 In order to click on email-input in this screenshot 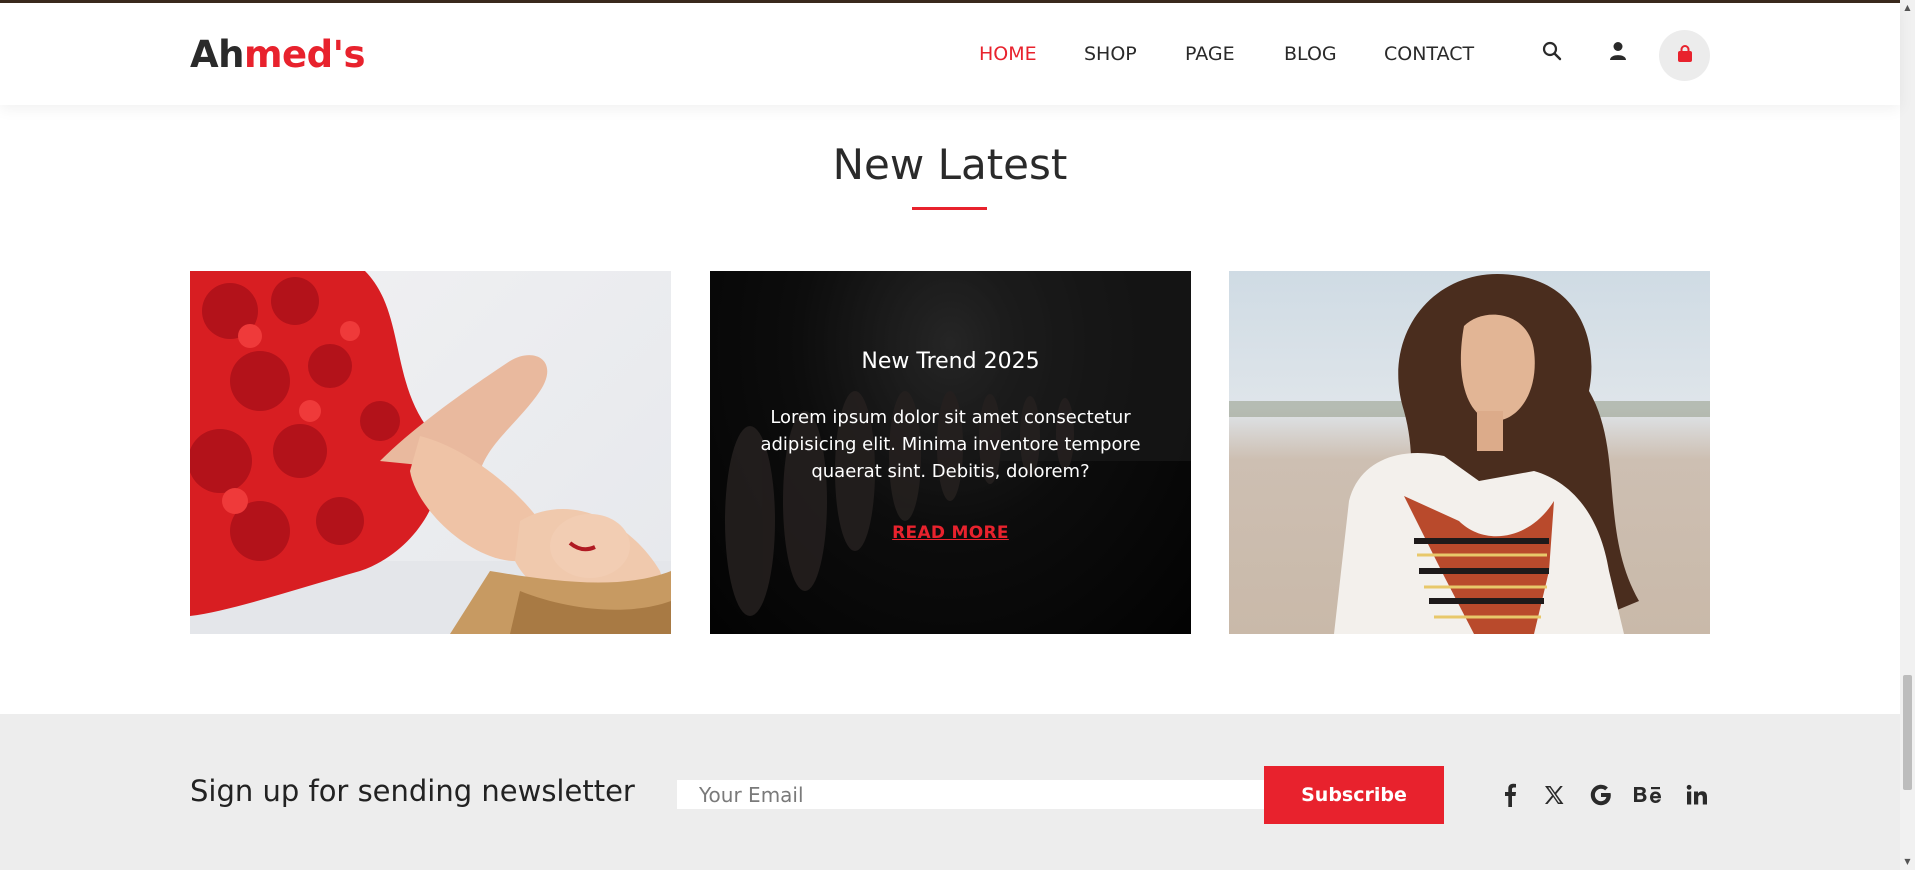, I will do `click(970, 794)`.